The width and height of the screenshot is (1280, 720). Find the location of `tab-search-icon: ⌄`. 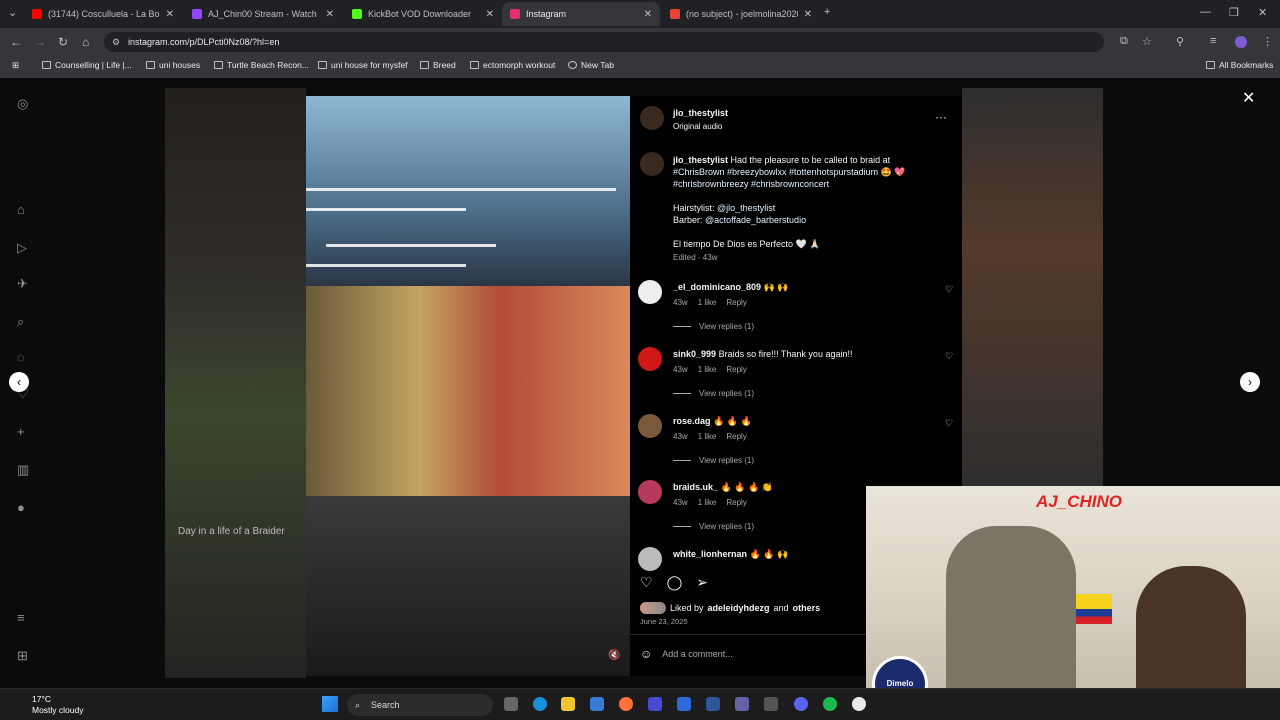

tab-search-icon: ⌄ is located at coordinates (12, 12).